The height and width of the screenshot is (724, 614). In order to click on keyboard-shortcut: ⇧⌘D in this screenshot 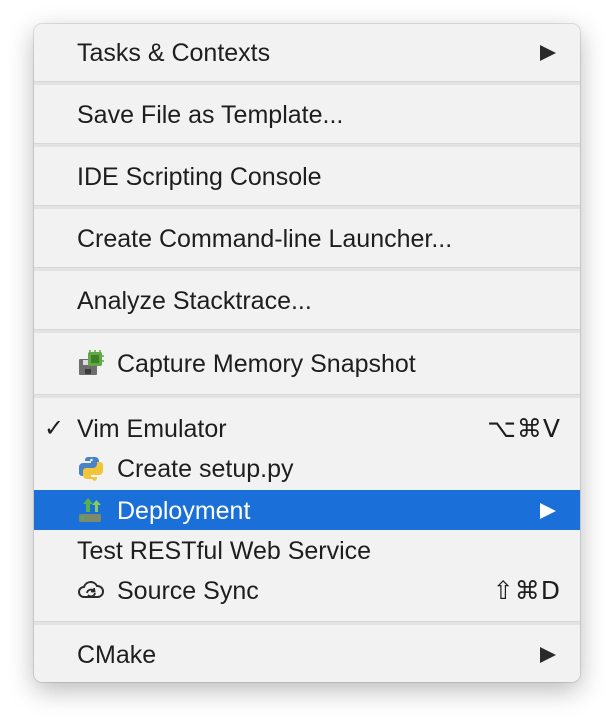, I will do `click(526, 590)`.